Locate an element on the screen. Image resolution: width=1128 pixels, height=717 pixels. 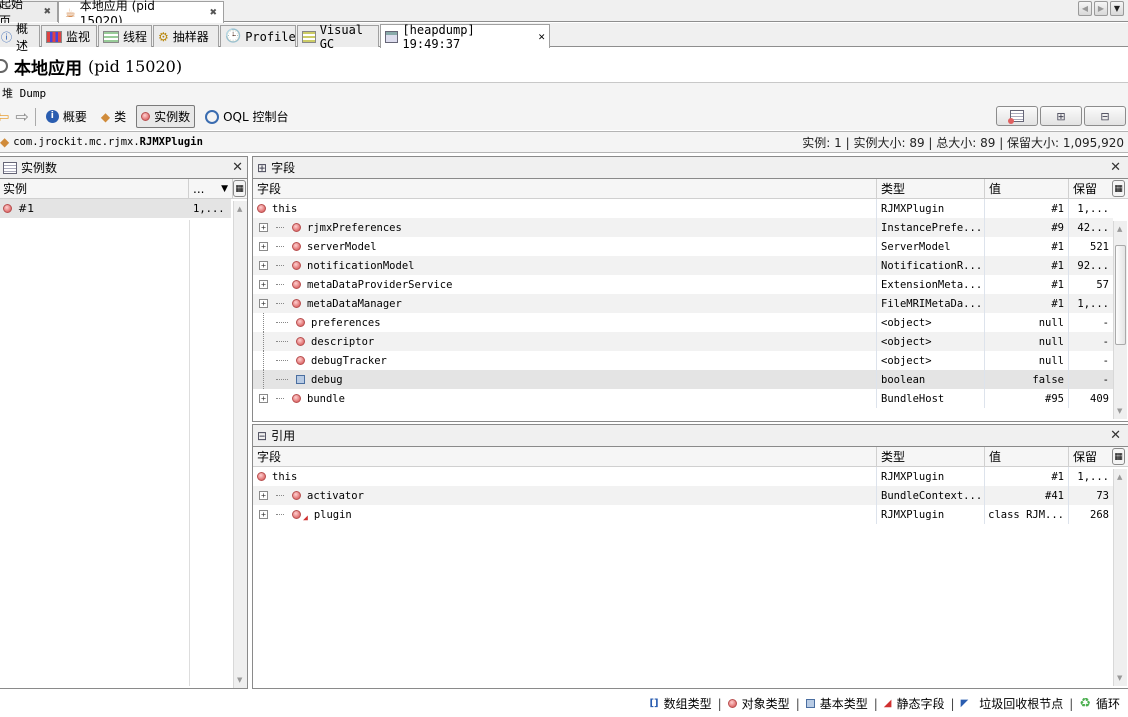
tab-label: Profiler is located at coordinates (274, 36).